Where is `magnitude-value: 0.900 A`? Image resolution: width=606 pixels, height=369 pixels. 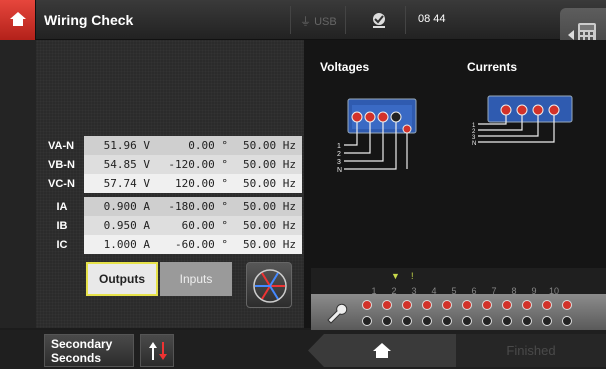 magnitude-value: 0.900 A is located at coordinates (120, 206).